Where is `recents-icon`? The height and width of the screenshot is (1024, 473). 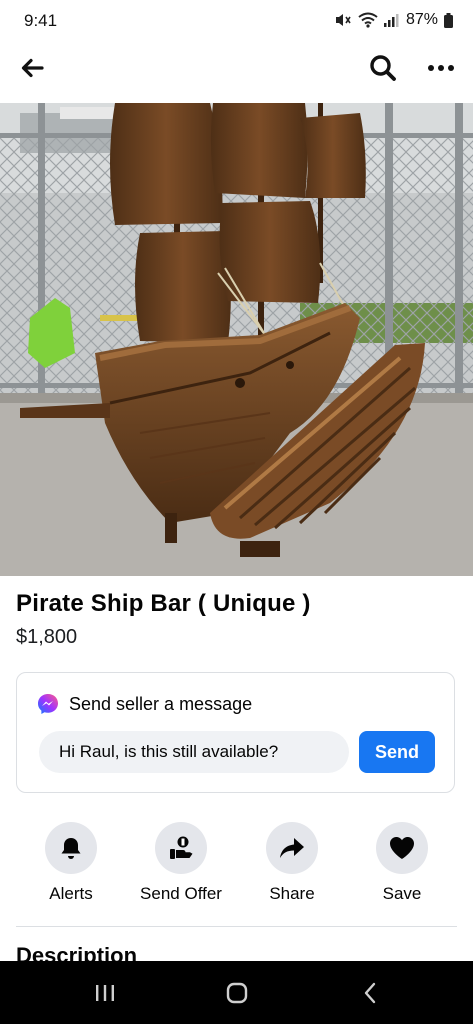 recents-icon is located at coordinates (105, 993).